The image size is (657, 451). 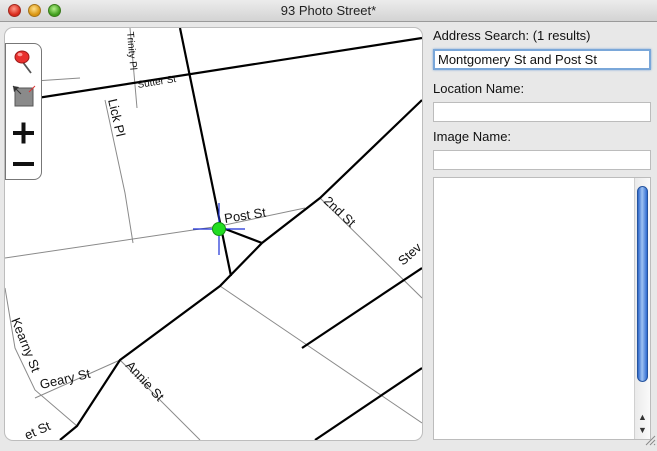 I want to click on label-kearny-st: Kearny St, so click(x=25, y=345).